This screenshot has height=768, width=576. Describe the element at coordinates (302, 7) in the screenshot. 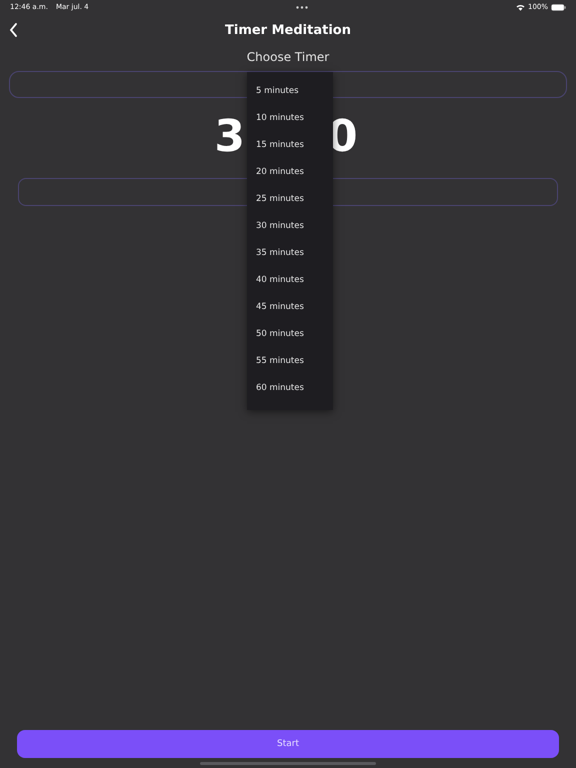

I see `more-icon` at that location.